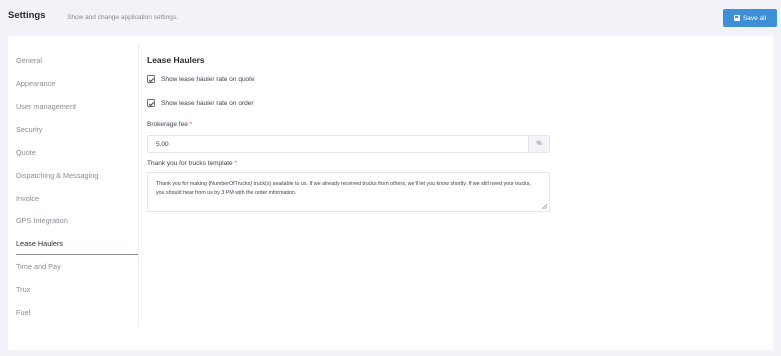 The image size is (781, 356). What do you see at coordinates (207, 103) in the screenshot?
I see `lease-rate-order-label: Show lease hauler rate on order` at bounding box center [207, 103].